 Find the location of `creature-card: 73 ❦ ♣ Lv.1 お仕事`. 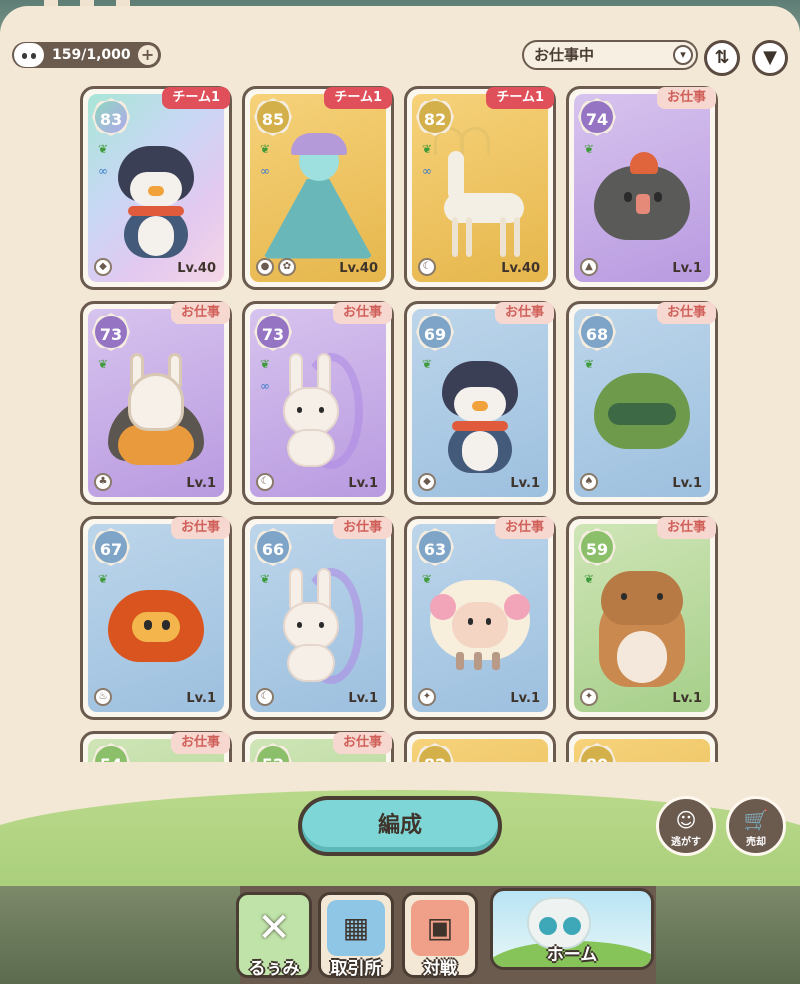

creature-card: 73 ❦ ♣ Lv.1 お仕事 is located at coordinates (156, 403).